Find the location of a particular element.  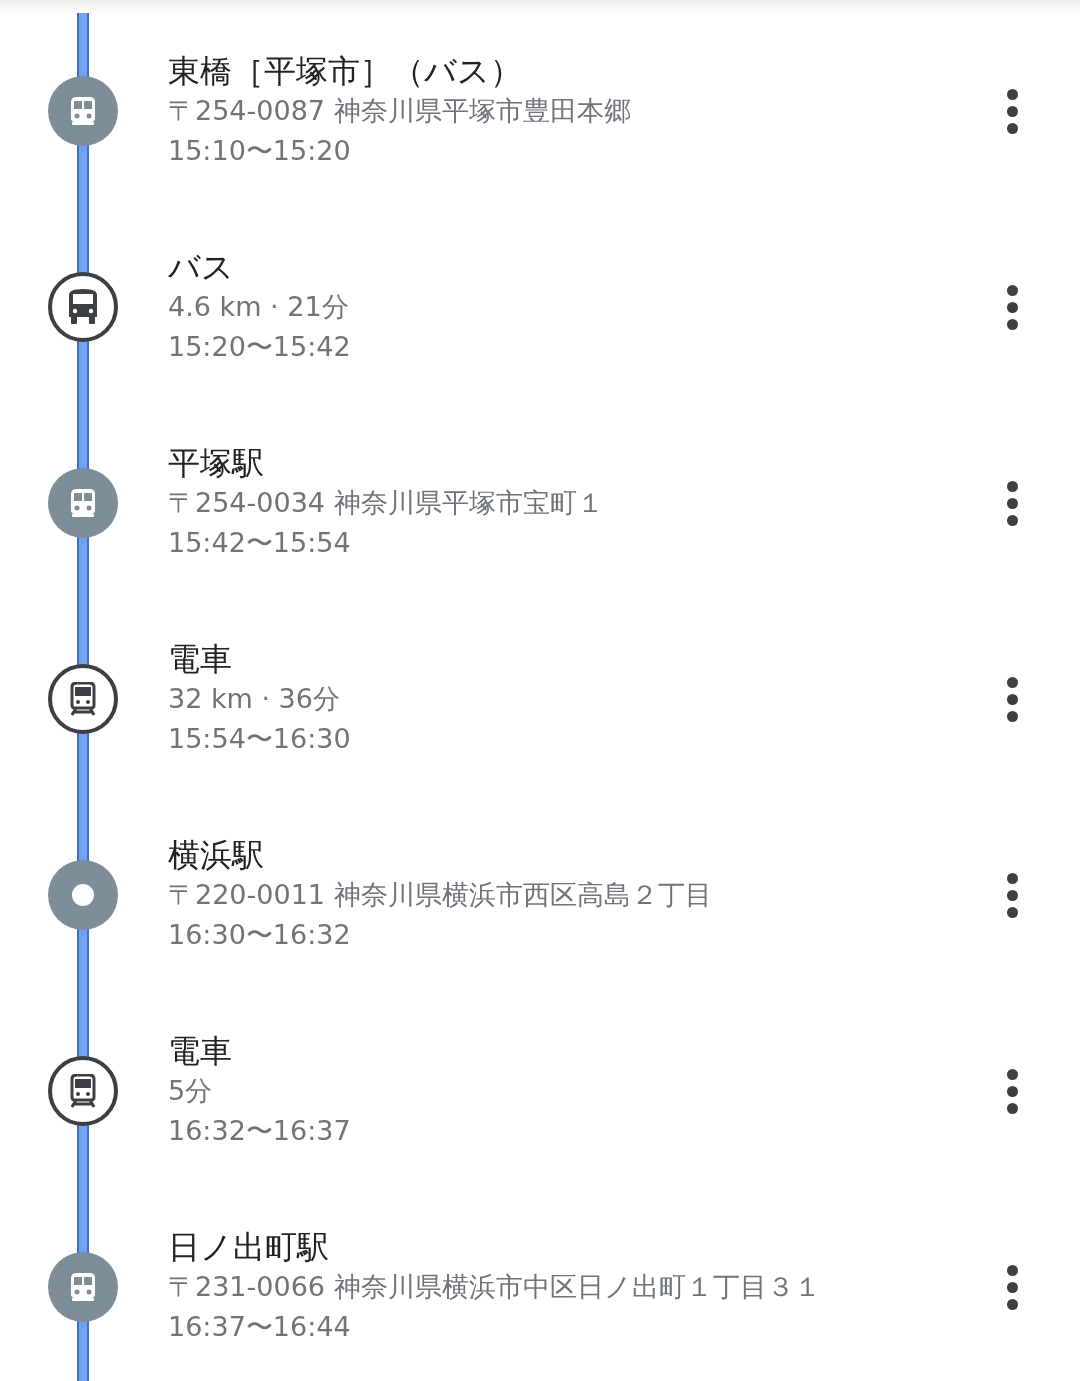

stop-title: 横浜駅 is located at coordinates (216, 855).